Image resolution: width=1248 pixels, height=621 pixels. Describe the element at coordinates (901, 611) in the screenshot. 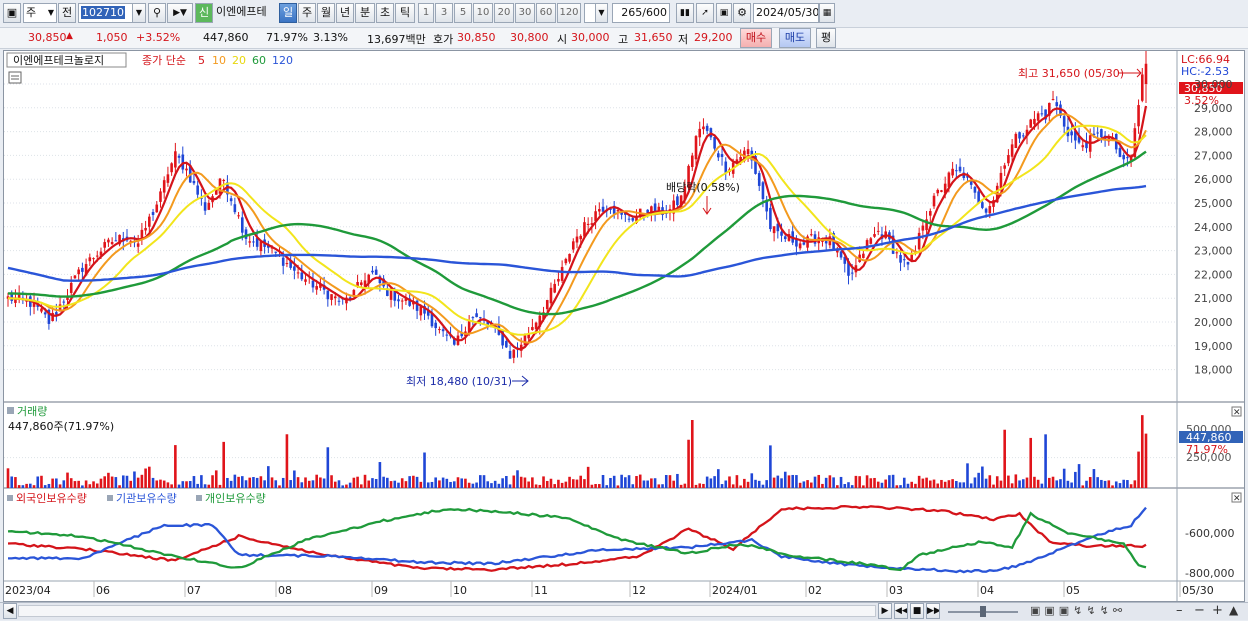

I see `rewind-icon: ◀◀` at that location.